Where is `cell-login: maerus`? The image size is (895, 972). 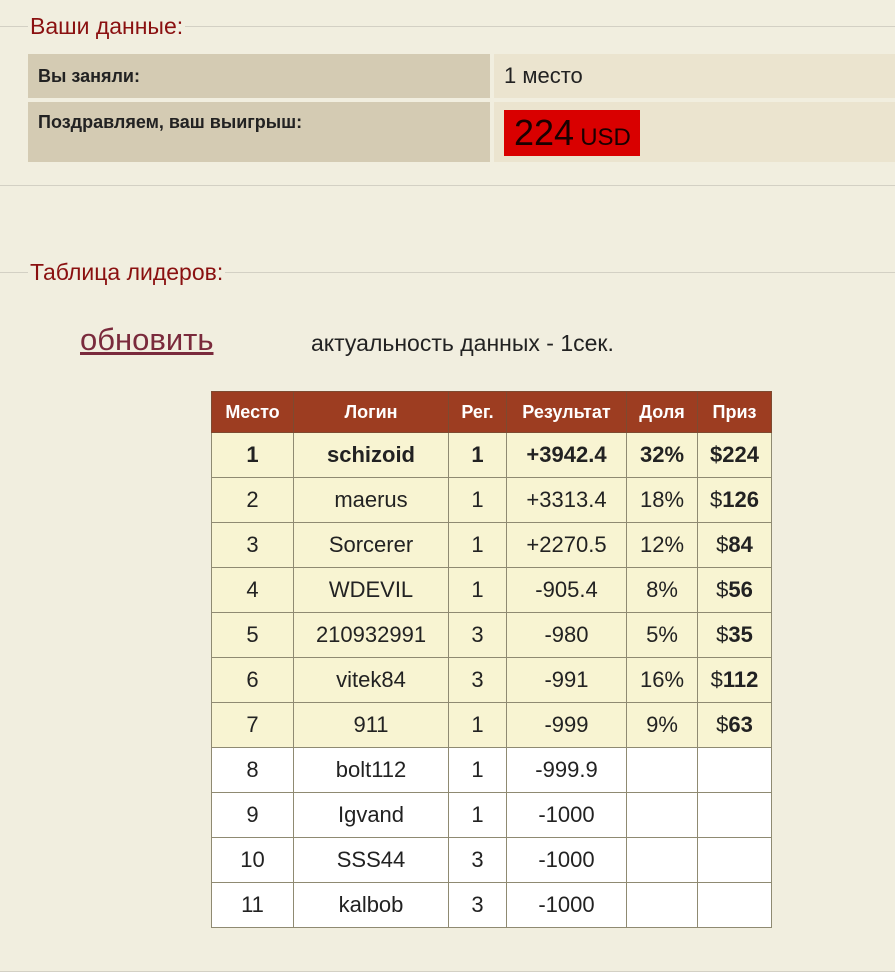 cell-login: maerus is located at coordinates (371, 500).